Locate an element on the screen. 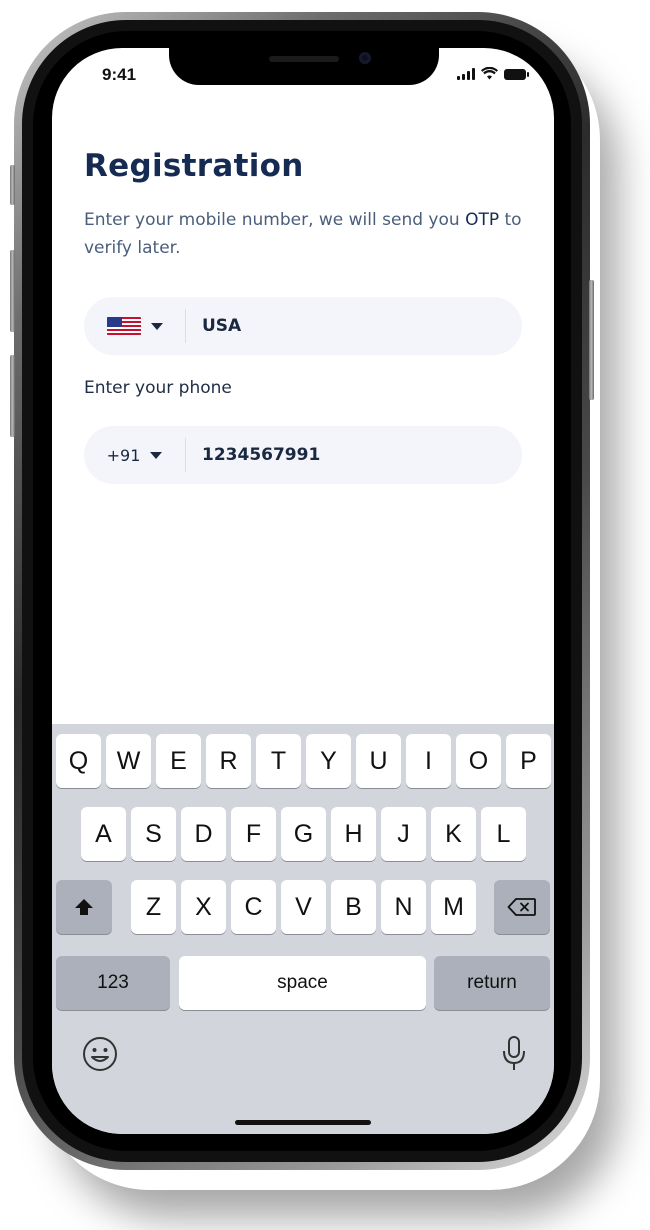 The height and width of the screenshot is (1230, 650). space-key: space is located at coordinates (302, 983).